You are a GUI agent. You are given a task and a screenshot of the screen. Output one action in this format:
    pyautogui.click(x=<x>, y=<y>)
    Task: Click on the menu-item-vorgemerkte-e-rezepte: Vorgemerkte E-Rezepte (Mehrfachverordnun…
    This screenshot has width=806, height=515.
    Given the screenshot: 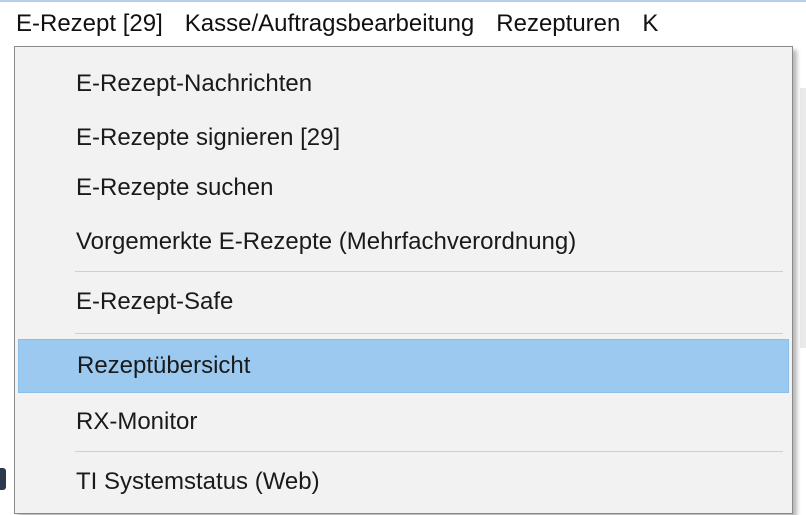 What is the action you would take?
    pyautogui.click(x=403, y=242)
    